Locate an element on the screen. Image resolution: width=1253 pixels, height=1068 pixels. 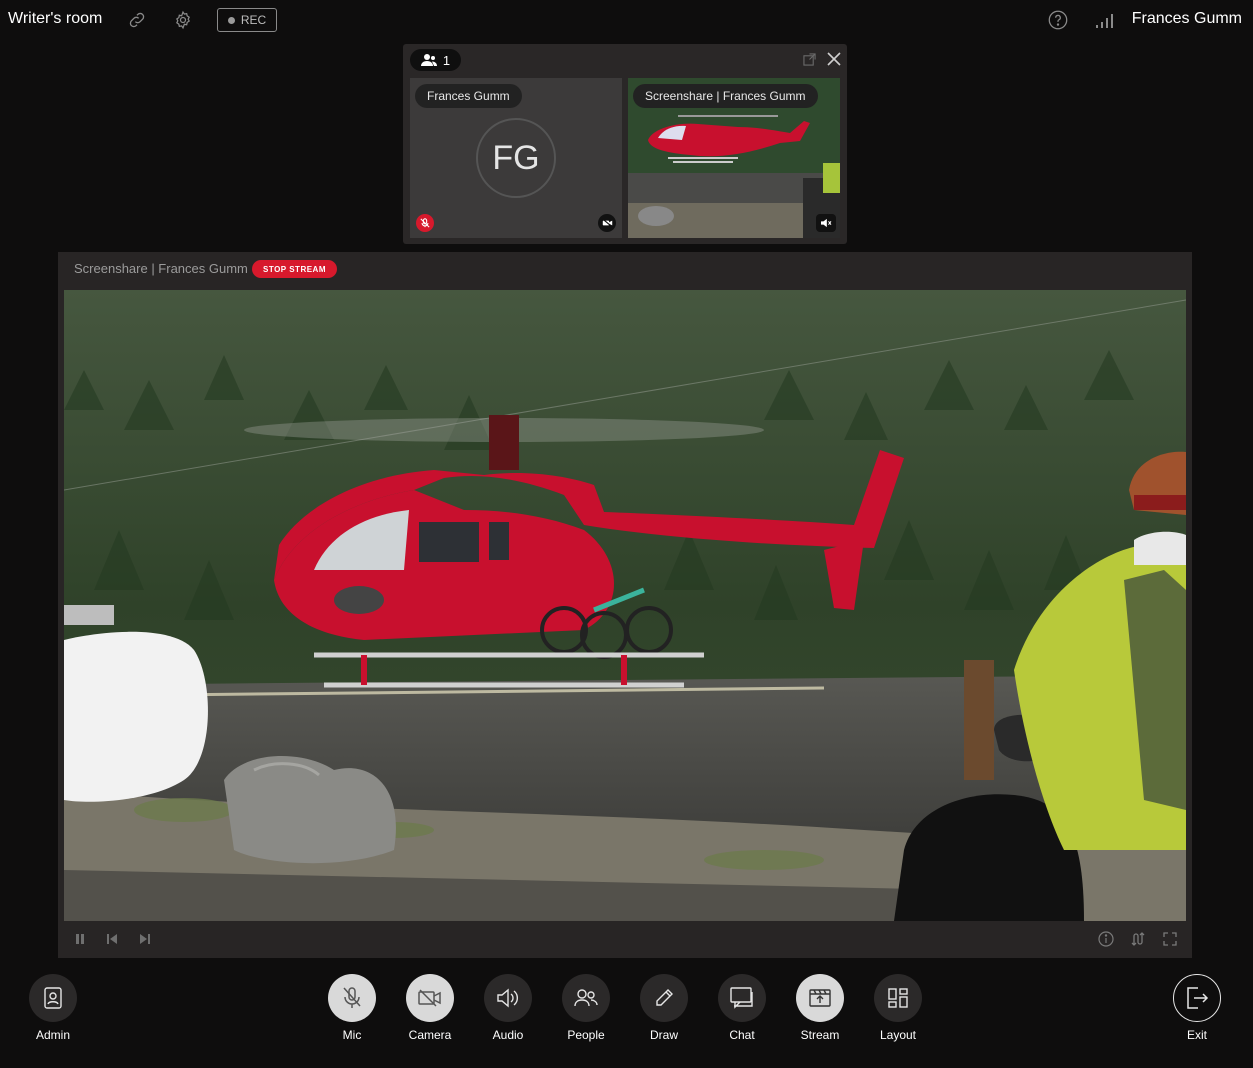
stream-button: Stream is located at coordinates (820, 1008).